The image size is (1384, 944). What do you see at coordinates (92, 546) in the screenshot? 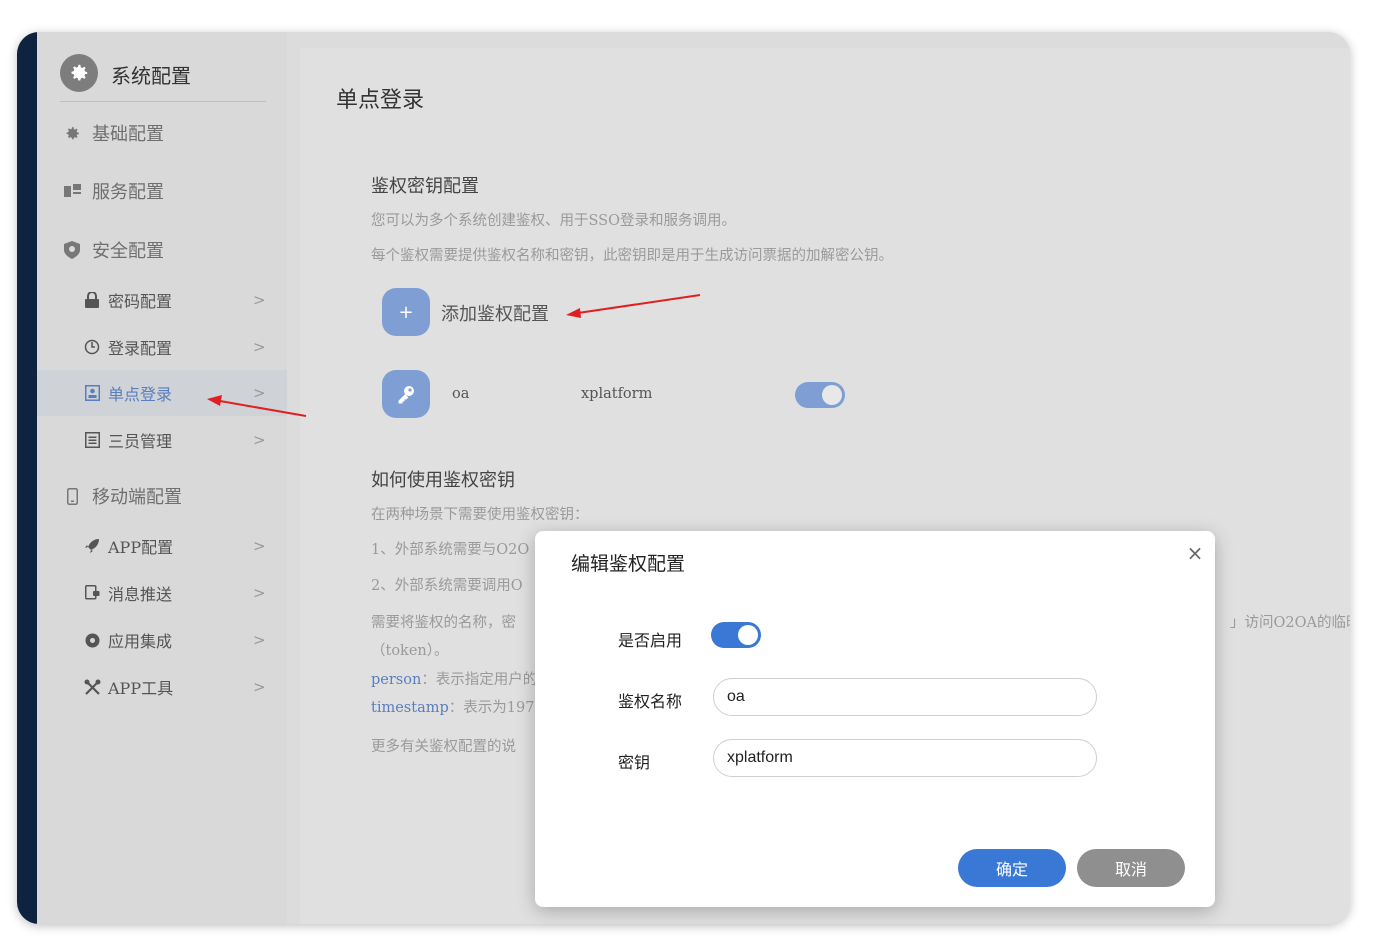
I see `rocket-icon` at bounding box center [92, 546].